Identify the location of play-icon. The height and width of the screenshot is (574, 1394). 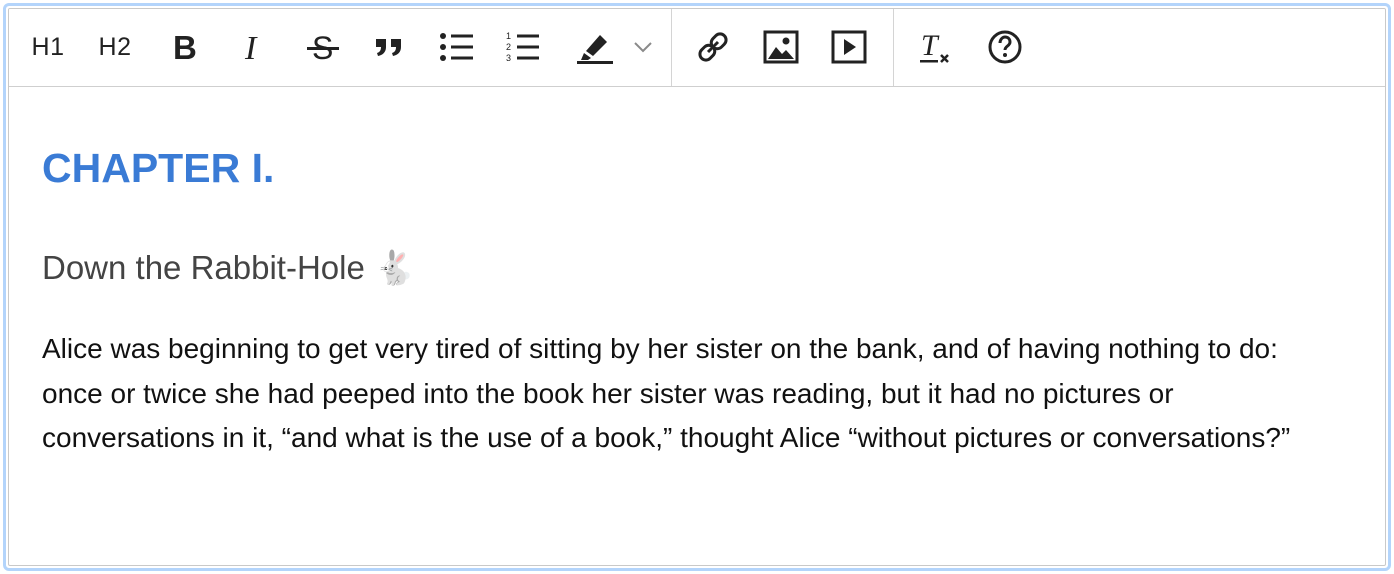
(849, 47).